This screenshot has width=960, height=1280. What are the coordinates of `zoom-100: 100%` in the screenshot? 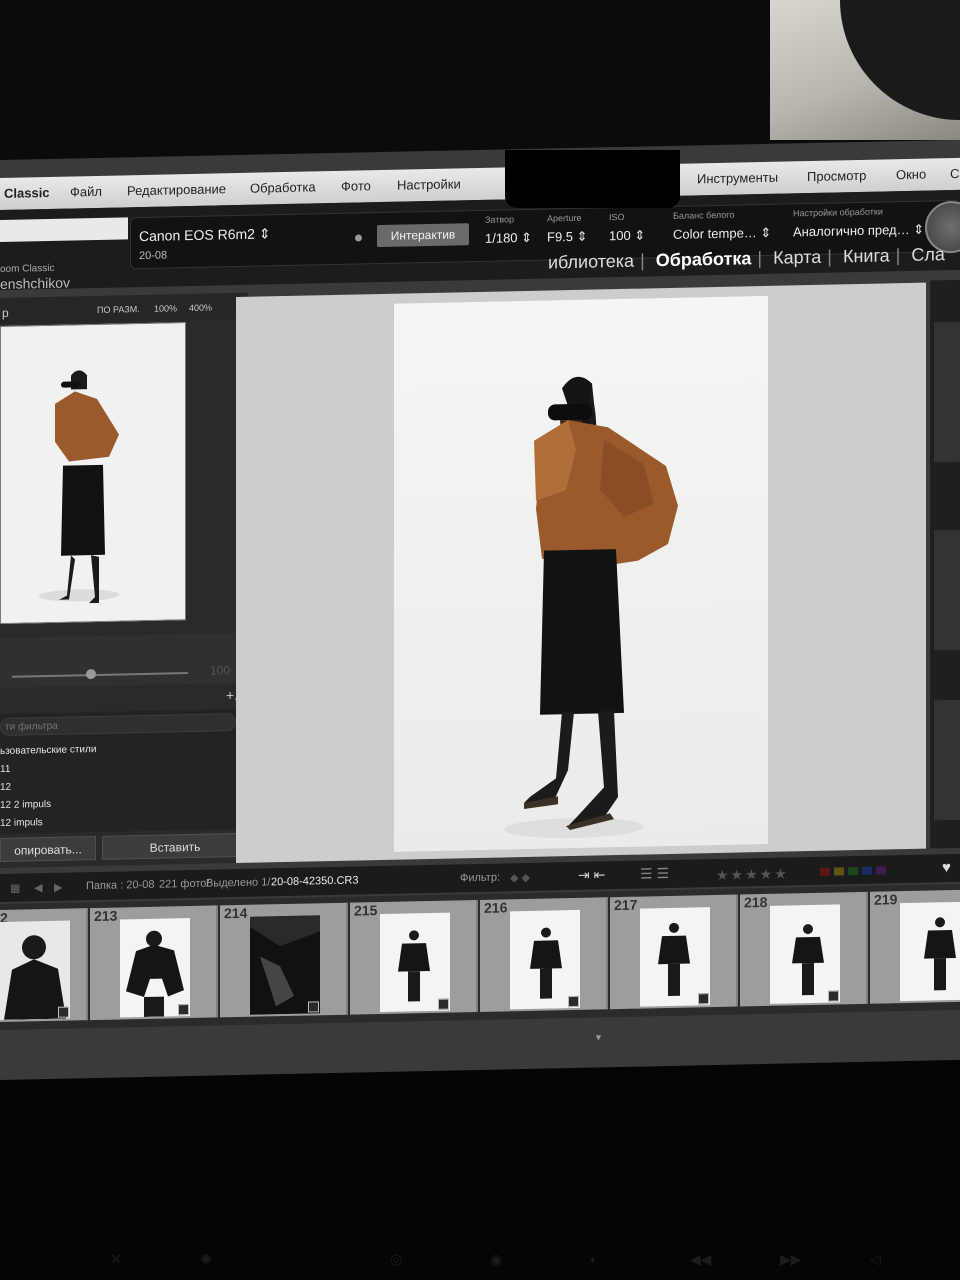 It's located at (165, 308).